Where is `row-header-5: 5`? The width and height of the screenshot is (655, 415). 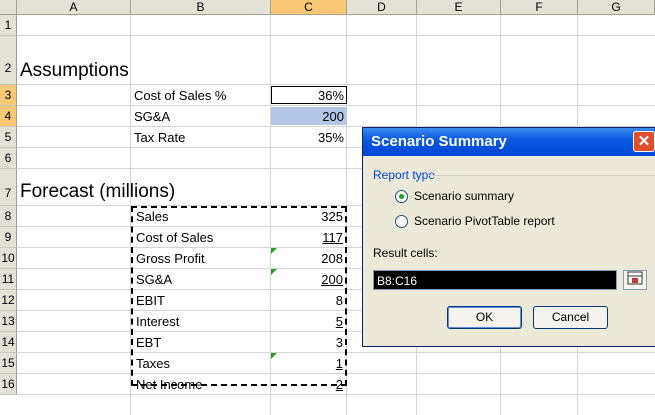 row-header-5: 5 is located at coordinates (8, 137).